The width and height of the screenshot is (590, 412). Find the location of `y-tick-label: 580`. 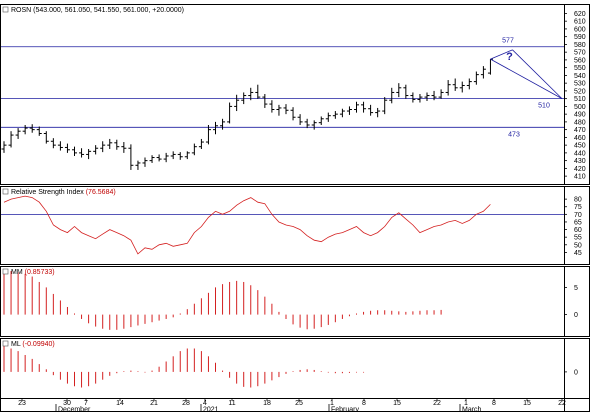

y-tick-label: 580 is located at coordinates (580, 45).